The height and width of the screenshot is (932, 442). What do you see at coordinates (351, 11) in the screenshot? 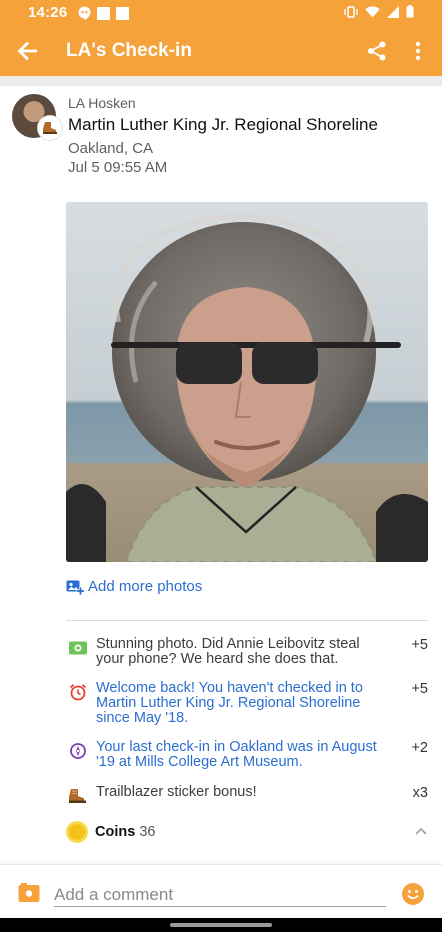
I see `vibrate-icon` at bounding box center [351, 11].